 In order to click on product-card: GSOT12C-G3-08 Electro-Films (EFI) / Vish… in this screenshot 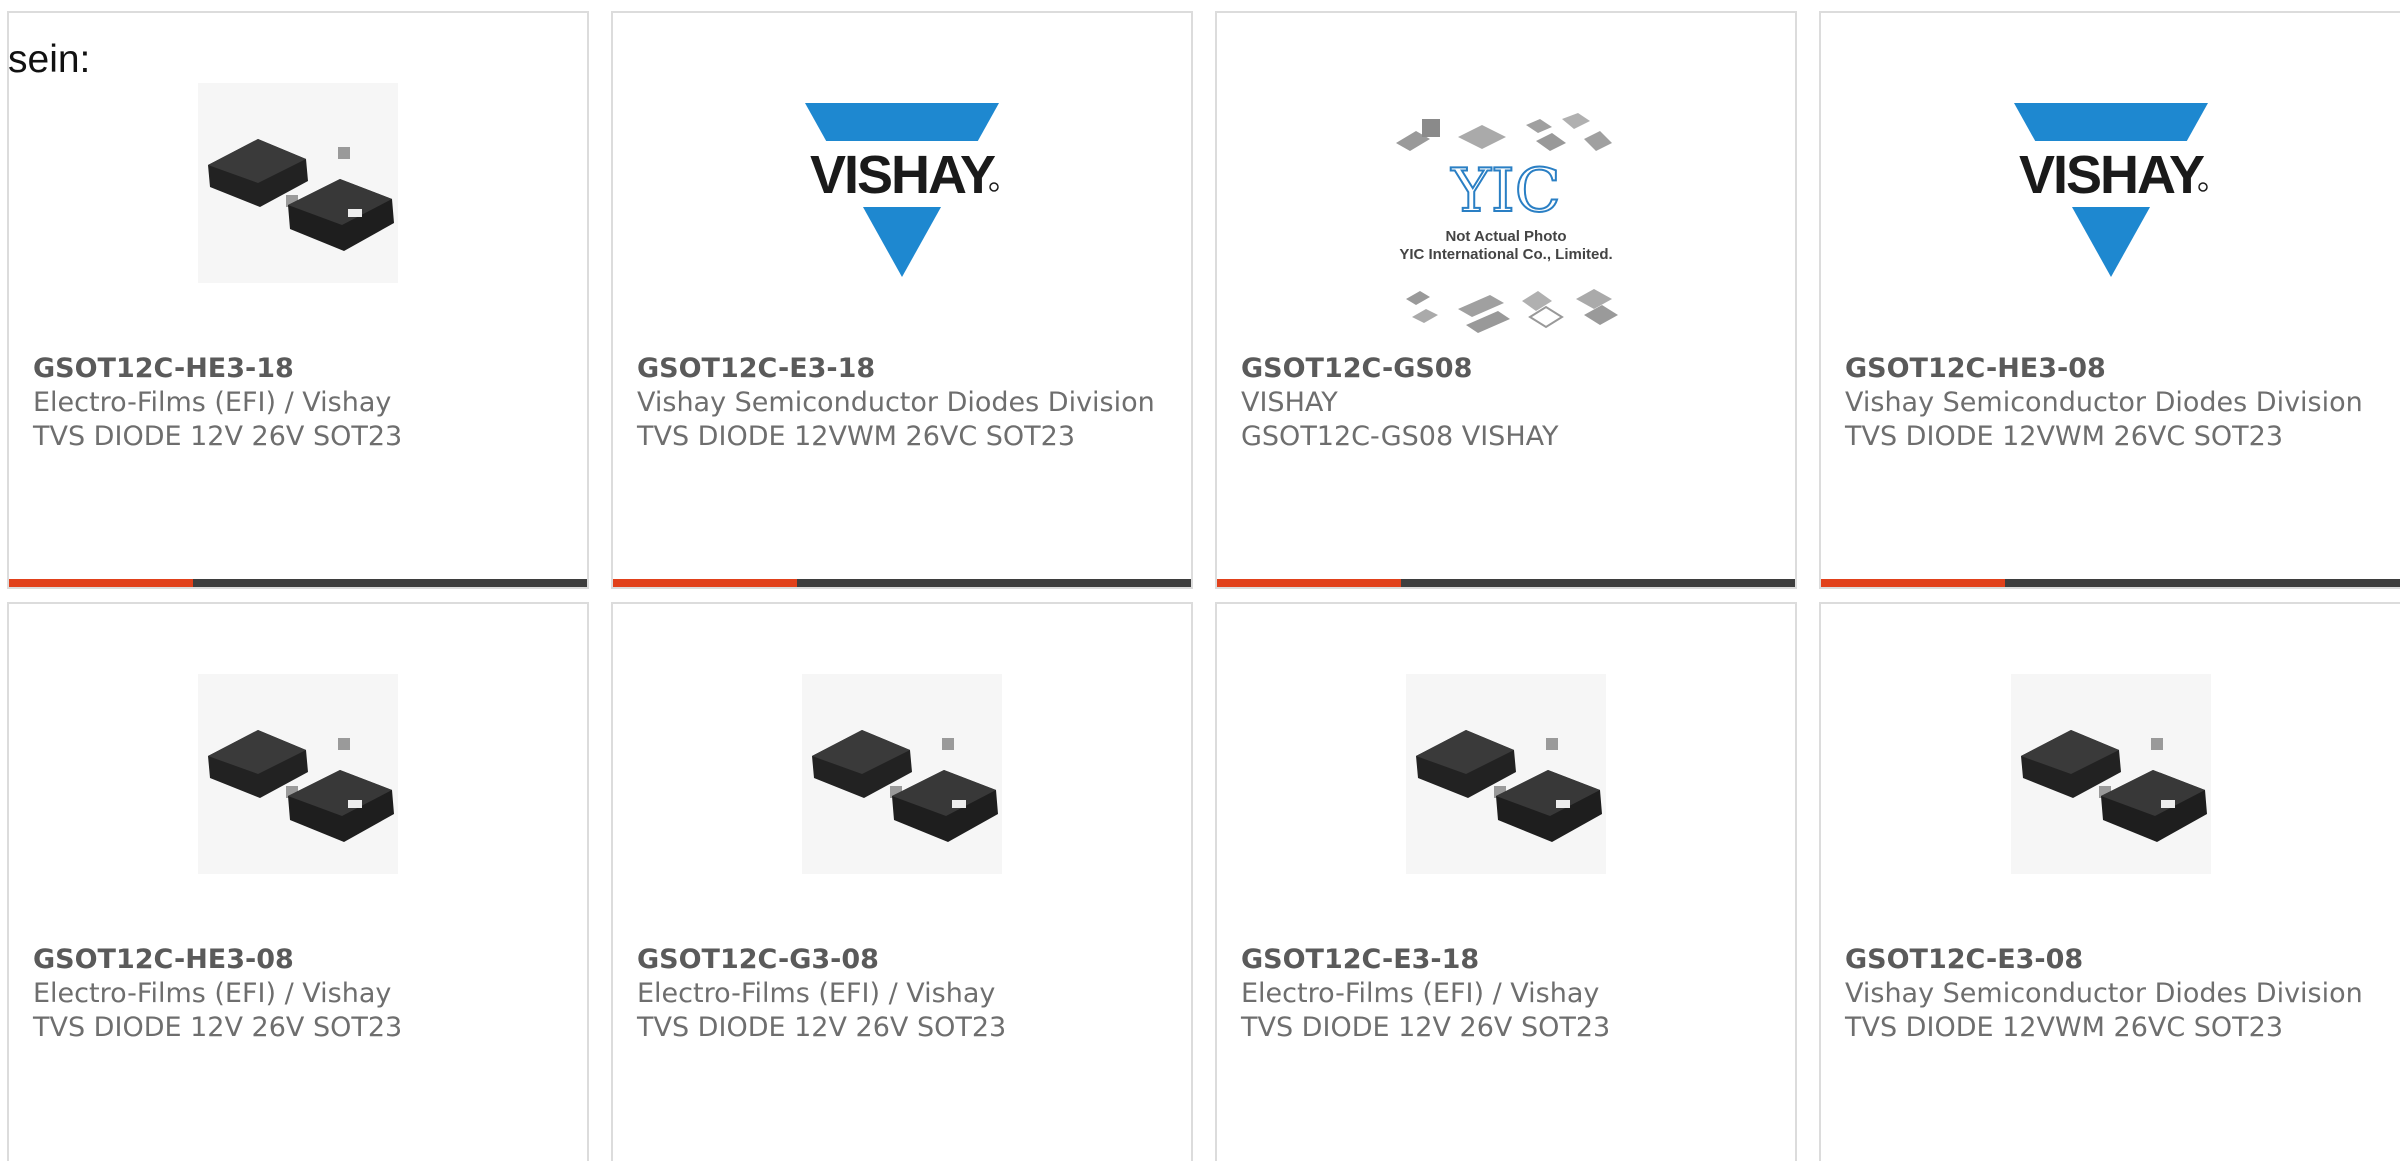, I will do `click(902, 881)`.